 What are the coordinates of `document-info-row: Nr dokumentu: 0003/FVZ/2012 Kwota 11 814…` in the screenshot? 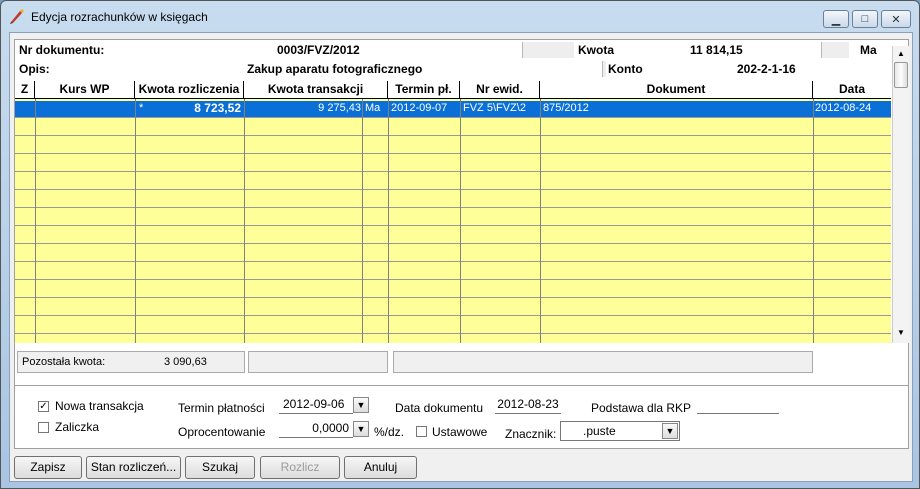 It's located at (453, 50).